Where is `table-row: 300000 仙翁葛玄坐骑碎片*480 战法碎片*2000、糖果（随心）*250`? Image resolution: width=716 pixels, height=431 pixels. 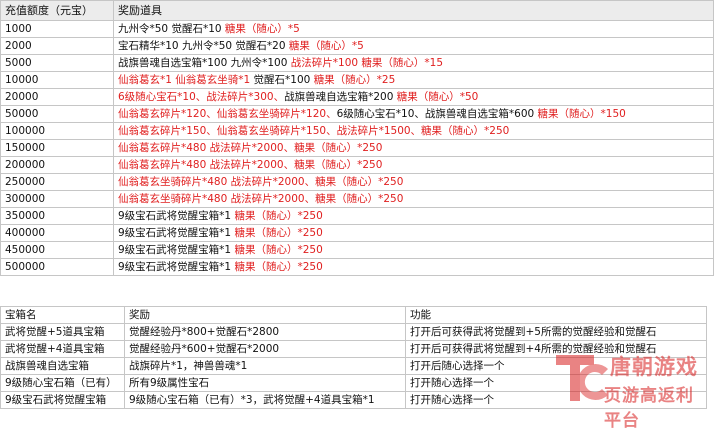
table-row: 300000 仙翁葛玄坐骑碎片*480 战法碎片*2000、糖果（随心）*250 is located at coordinates (357, 199).